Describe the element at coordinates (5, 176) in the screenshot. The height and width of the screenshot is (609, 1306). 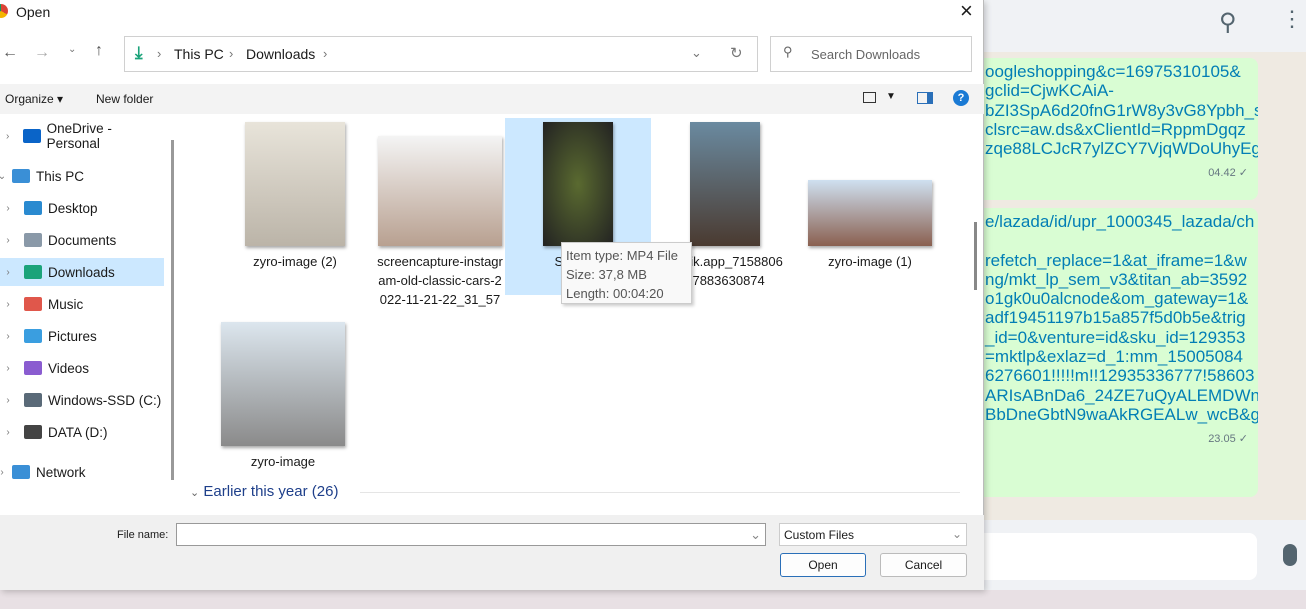
I see `chevron-right-icon: ⌄` at that location.